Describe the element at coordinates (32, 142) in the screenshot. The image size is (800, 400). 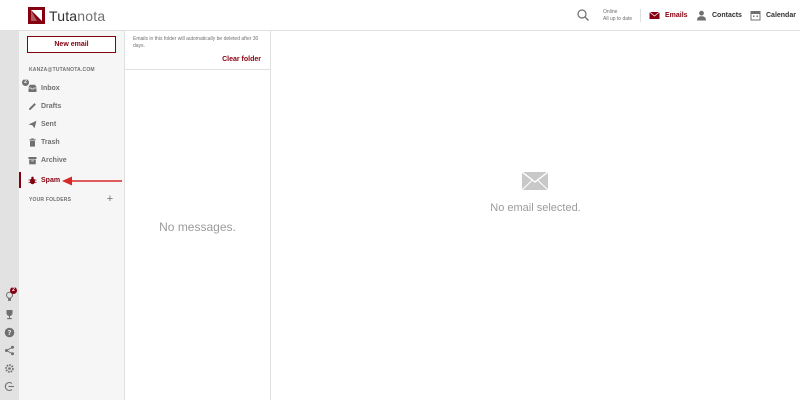
I see `trash-icon` at that location.